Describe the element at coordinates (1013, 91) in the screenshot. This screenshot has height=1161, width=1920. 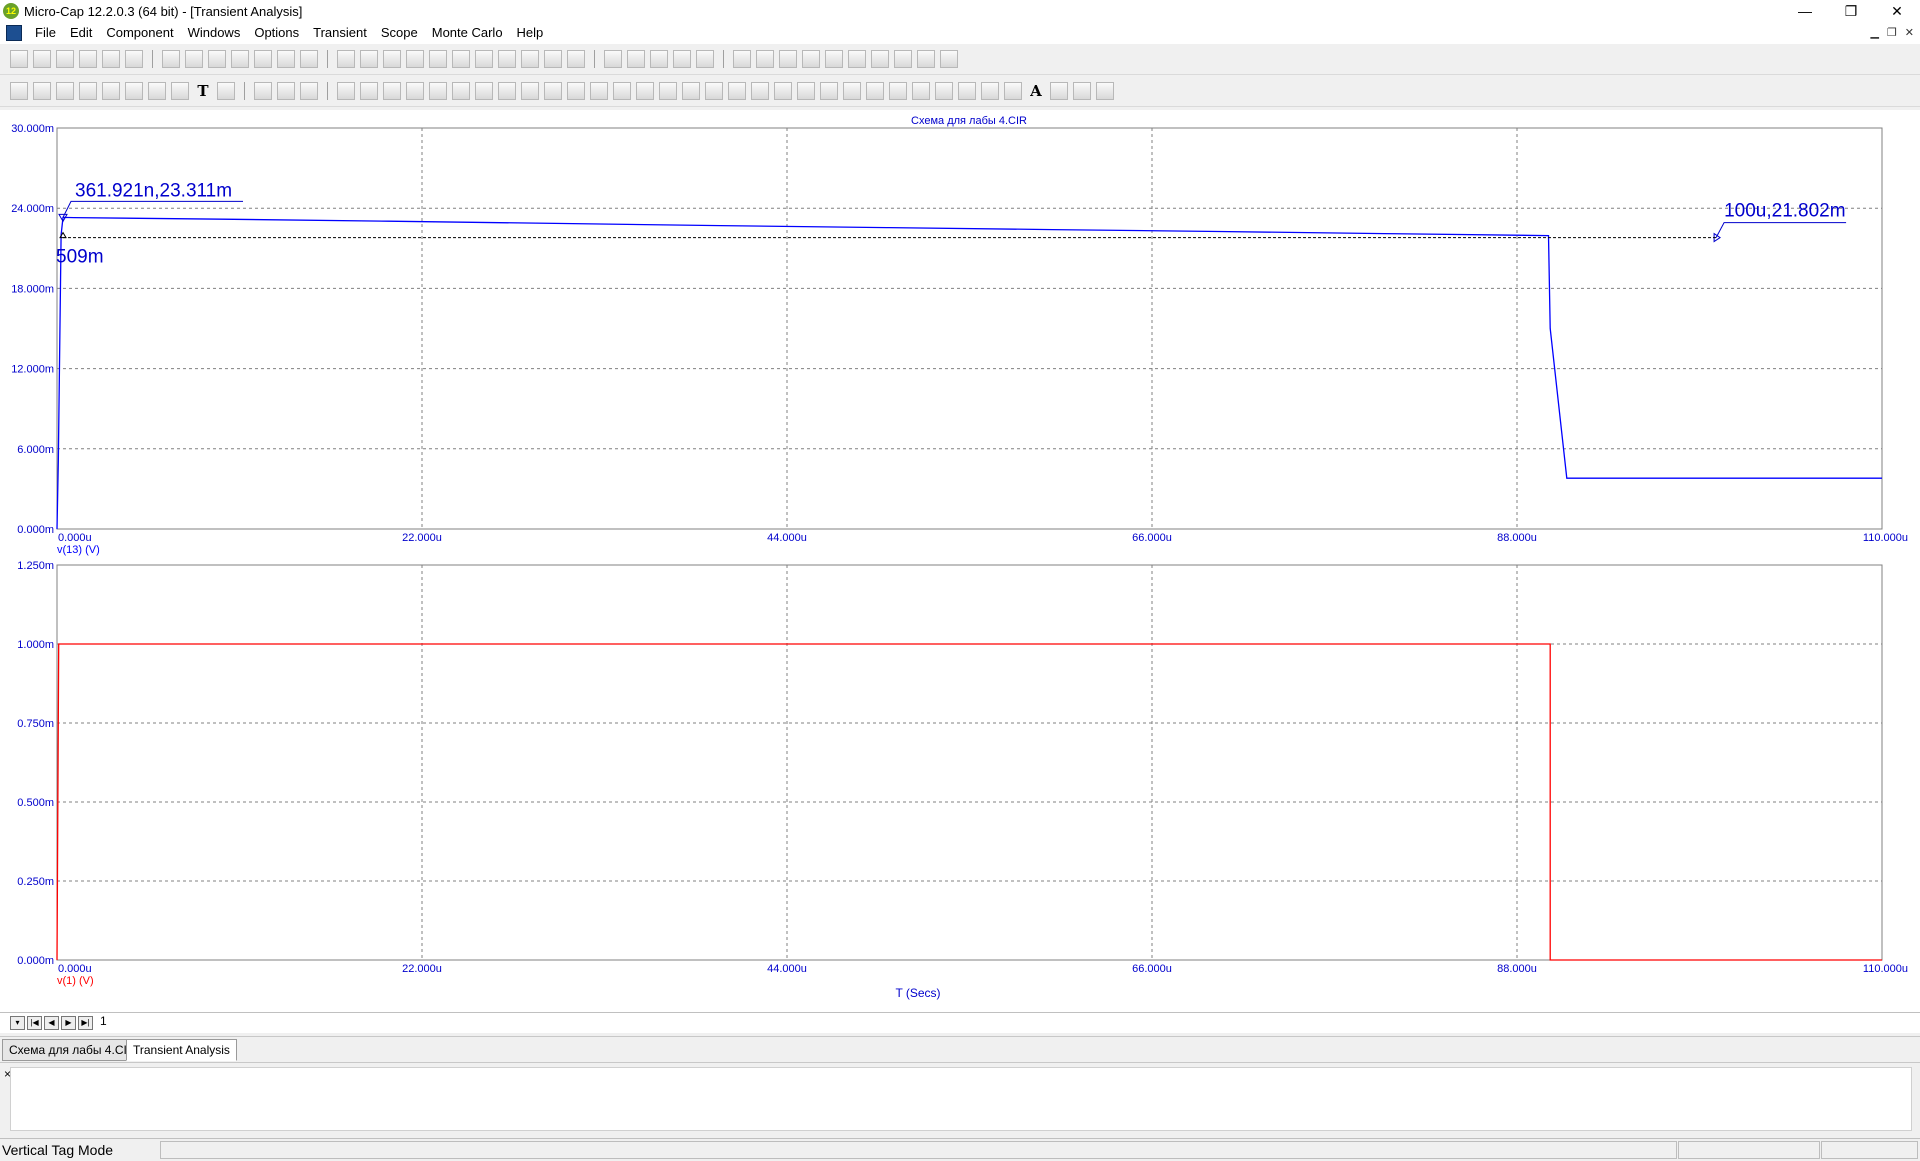
I see `tokens-icon` at that location.